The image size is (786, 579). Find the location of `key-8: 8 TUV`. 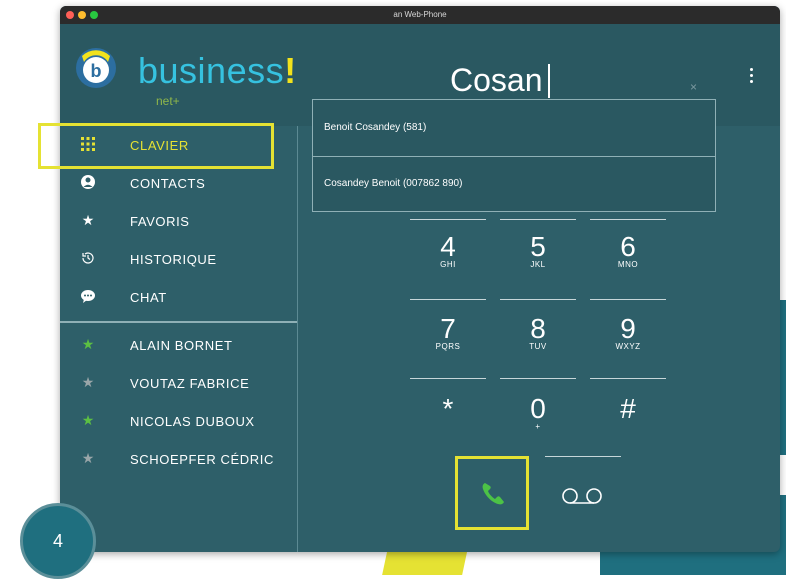

key-8: 8 TUV is located at coordinates (538, 331).